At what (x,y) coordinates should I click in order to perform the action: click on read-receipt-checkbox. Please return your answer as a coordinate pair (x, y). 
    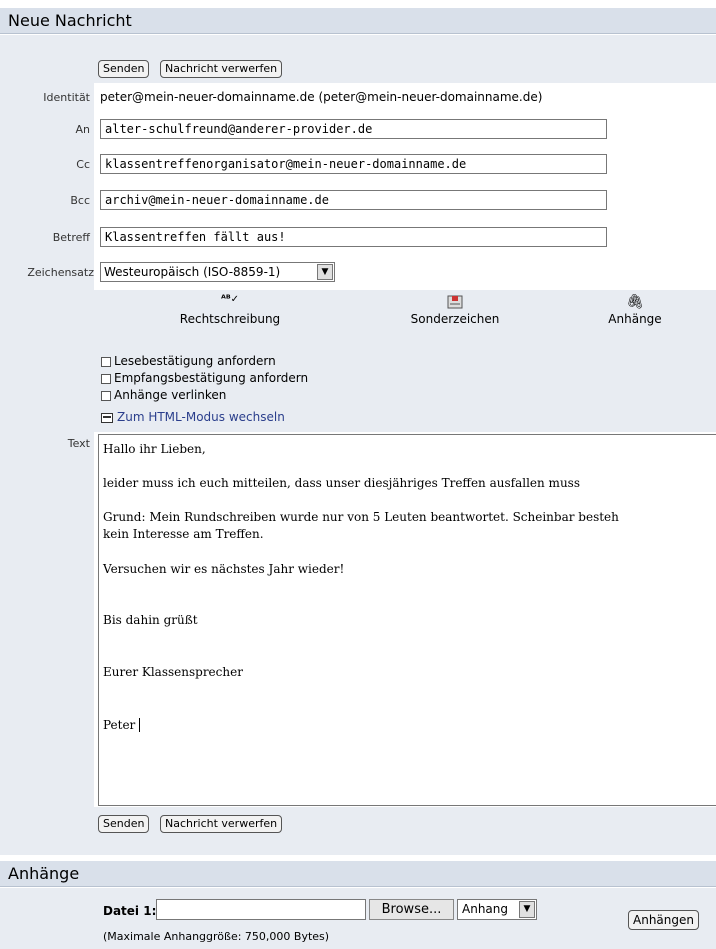
    Looking at the image, I should click on (106, 361).